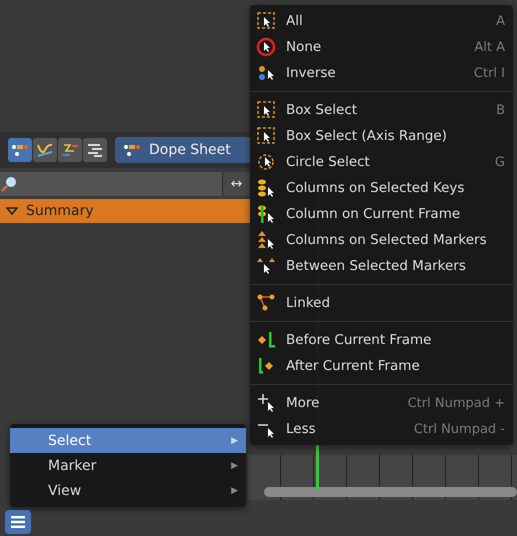  I want to click on menu-item: Less Ctrl Numpad -, so click(381, 429).